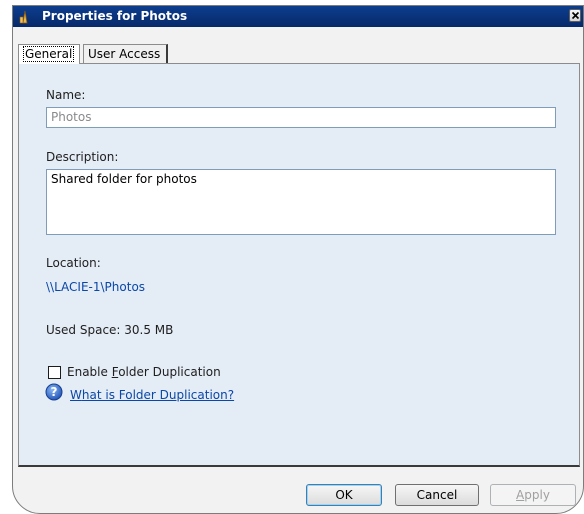 The width and height of the screenshot is (584, 514). I want to click on name-label: Name:, so click(66, 95).